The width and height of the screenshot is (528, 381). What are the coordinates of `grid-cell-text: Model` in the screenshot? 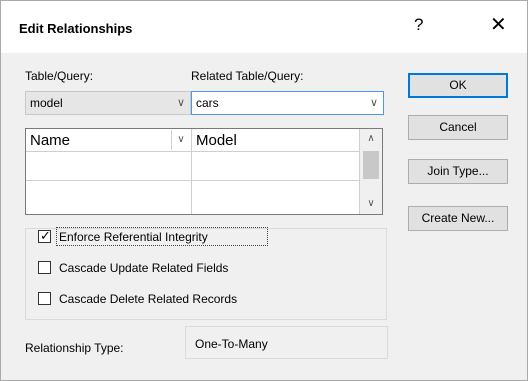 It's located at (216, 140).